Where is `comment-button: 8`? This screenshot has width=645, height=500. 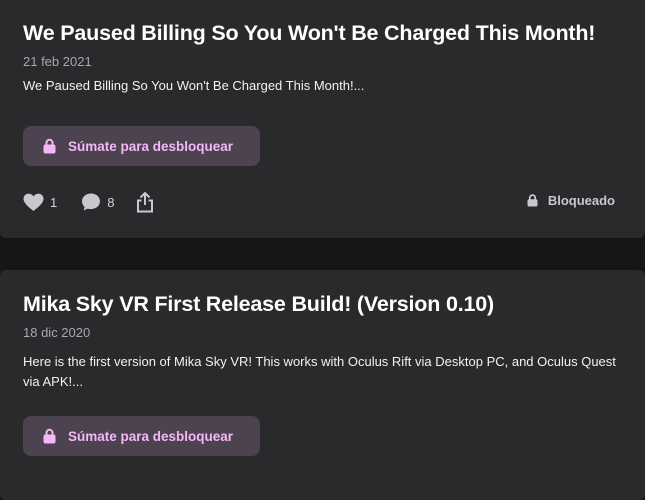 comment-button: 8 is located at coordinates (97, 202).